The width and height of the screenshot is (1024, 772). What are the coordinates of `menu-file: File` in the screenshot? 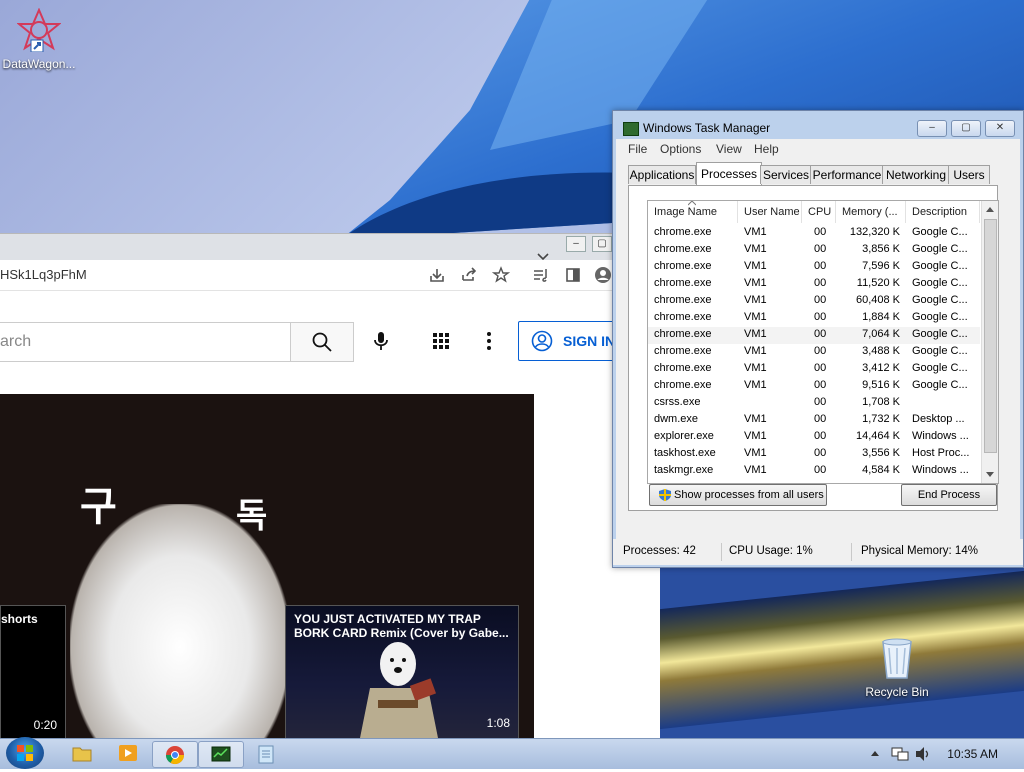 It's located at (637, 149).